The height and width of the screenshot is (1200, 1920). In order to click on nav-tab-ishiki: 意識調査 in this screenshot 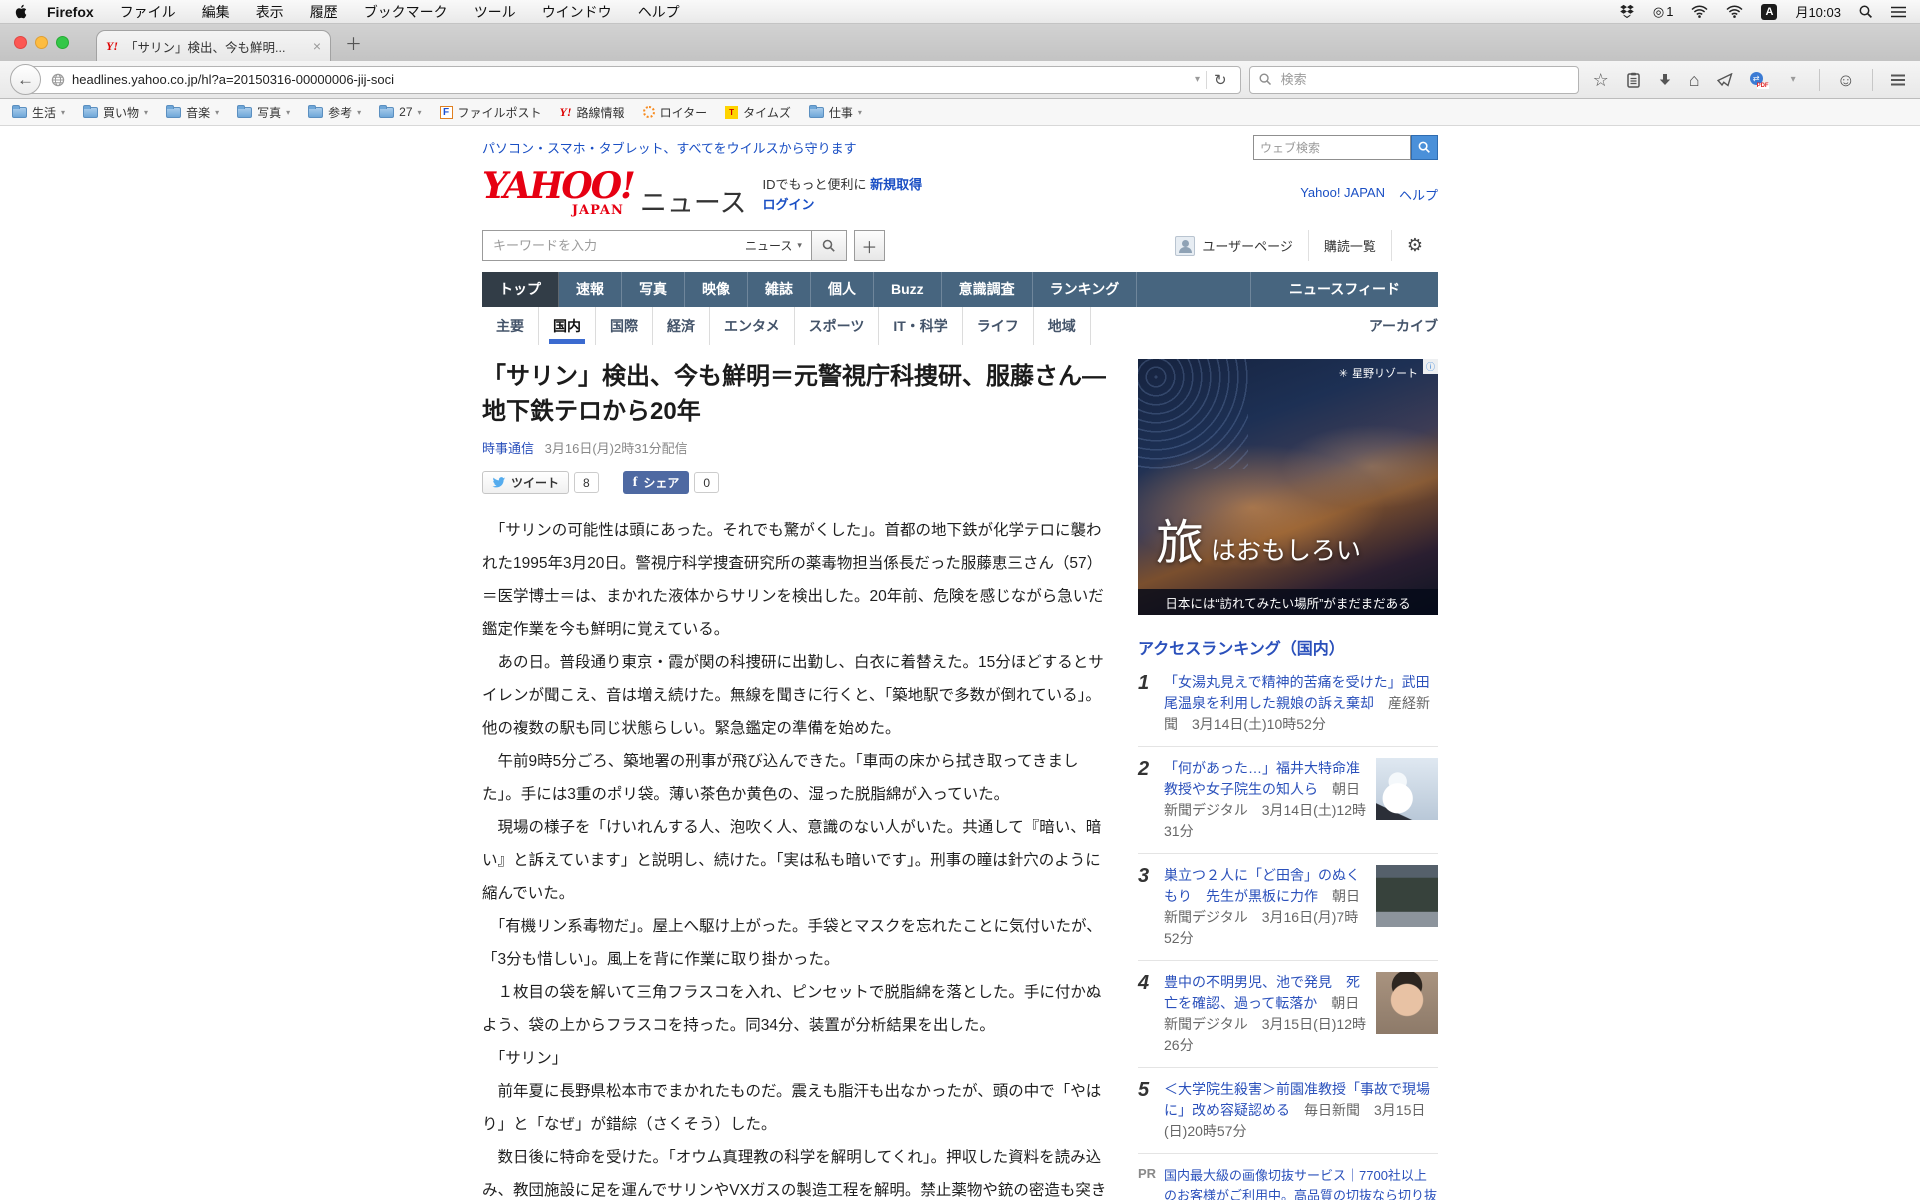, I will do `click(987, 289)`.